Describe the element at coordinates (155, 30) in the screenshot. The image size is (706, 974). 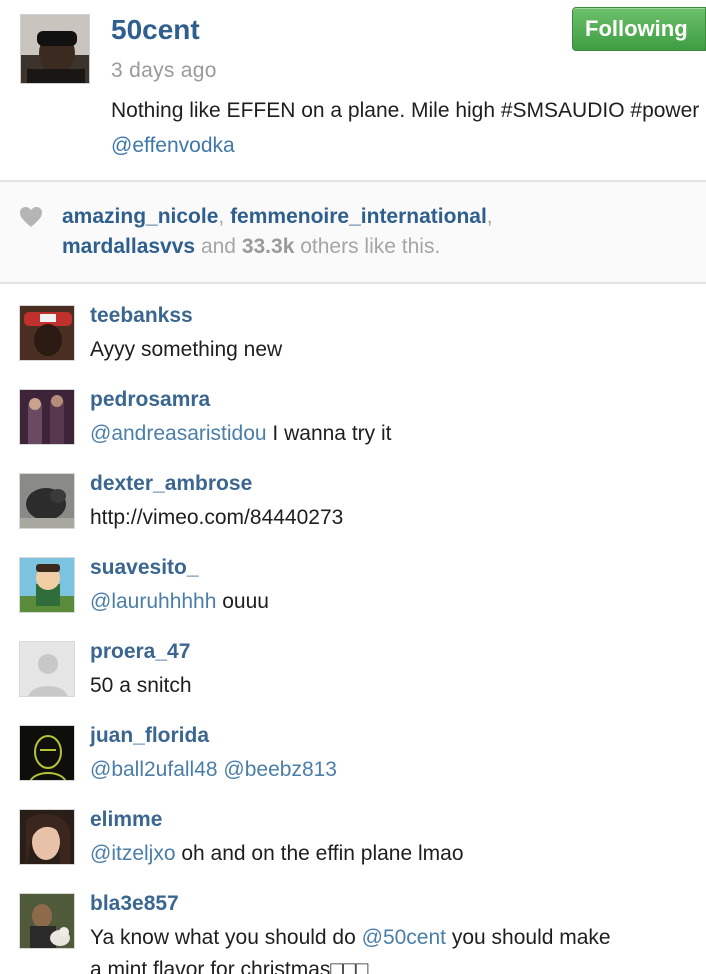
I see `poster-username: 50cent` at that location.